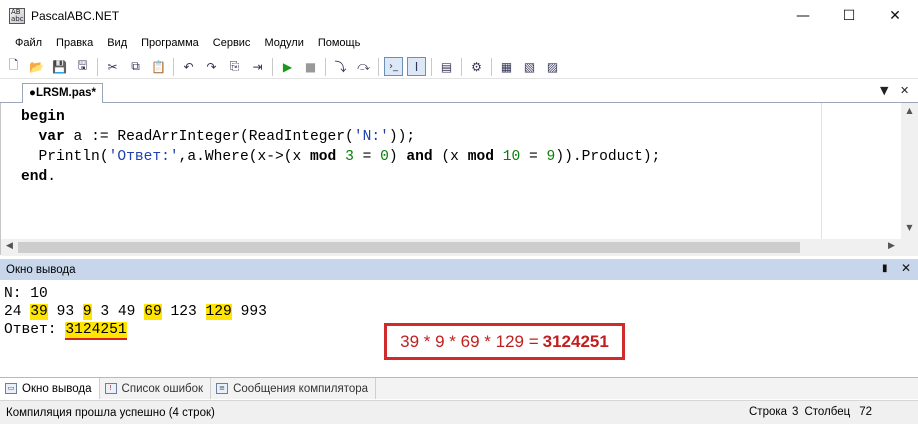  I want to click on keyword: end, so click(34, 177).